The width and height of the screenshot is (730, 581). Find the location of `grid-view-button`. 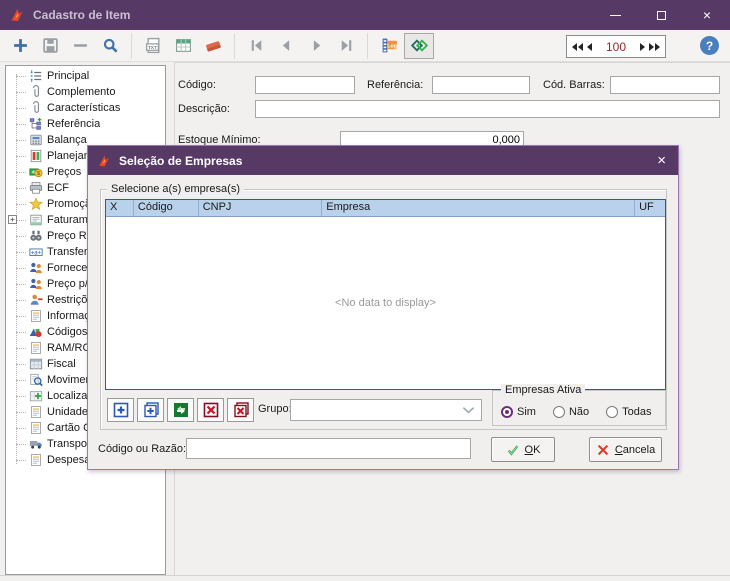

grid-view-button is located at coordinates (183, 46).